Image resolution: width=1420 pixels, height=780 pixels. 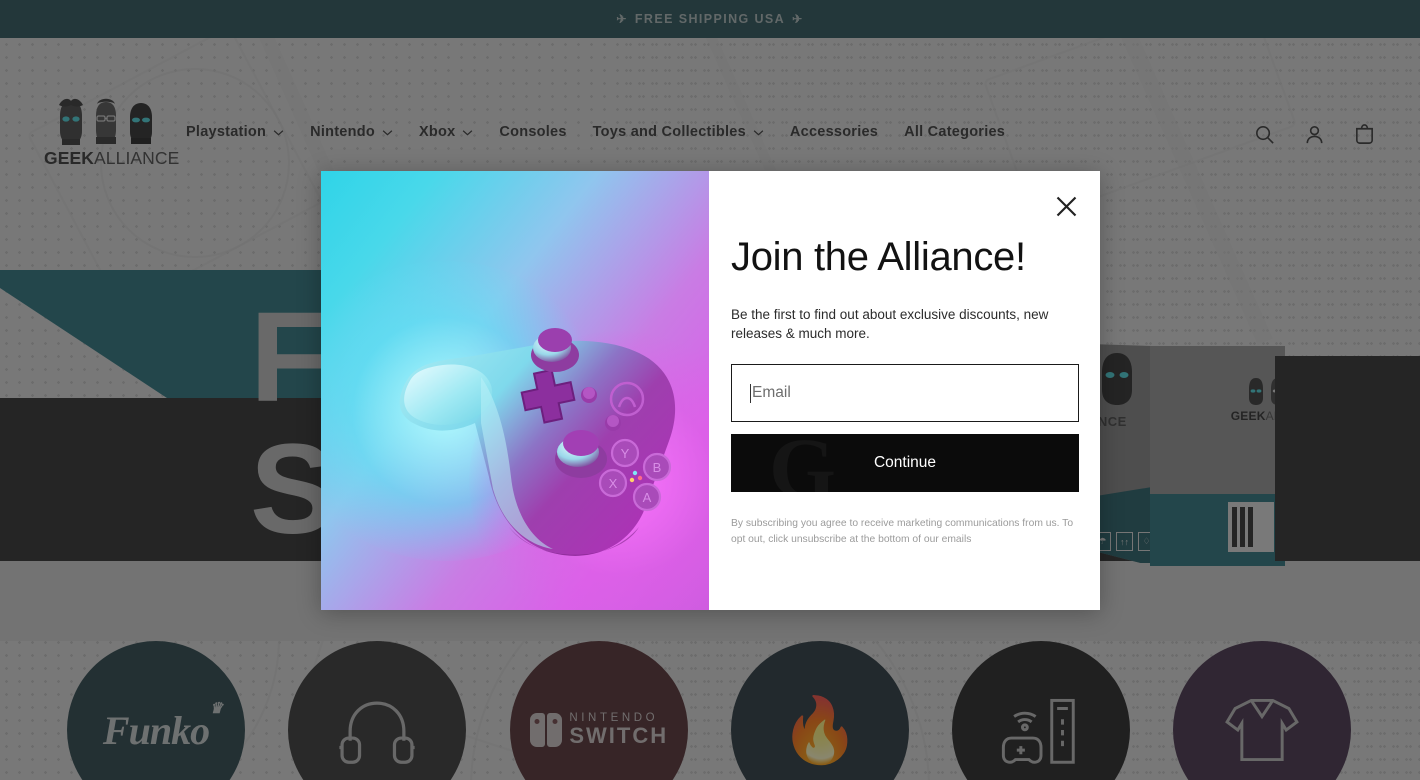 I want to click on email-input: Email, so click(x=905, y=393).